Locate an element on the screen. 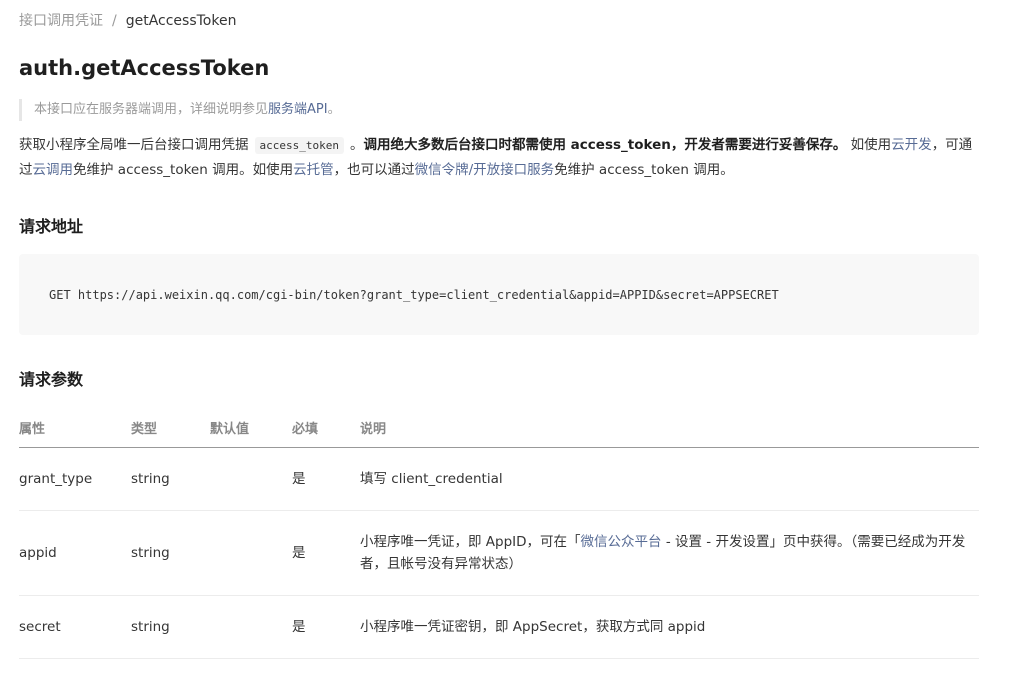 This screenshot has height=686, width=1020. intro-text: 免维护 access_token 调用。 is located at coordinates (644, 170).